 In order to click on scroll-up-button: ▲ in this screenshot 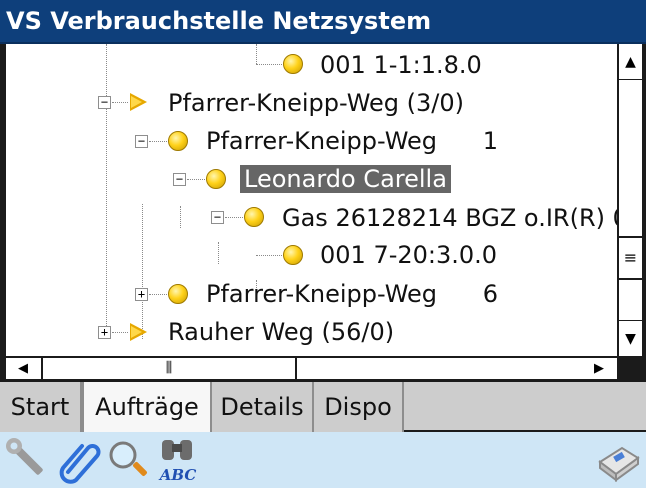, I will do `click(630, 62)`.